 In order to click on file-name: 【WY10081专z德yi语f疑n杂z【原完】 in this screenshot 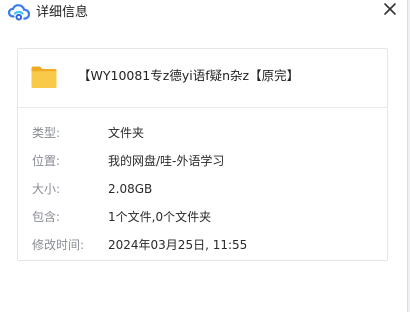, I will do `click(189, 75)`.